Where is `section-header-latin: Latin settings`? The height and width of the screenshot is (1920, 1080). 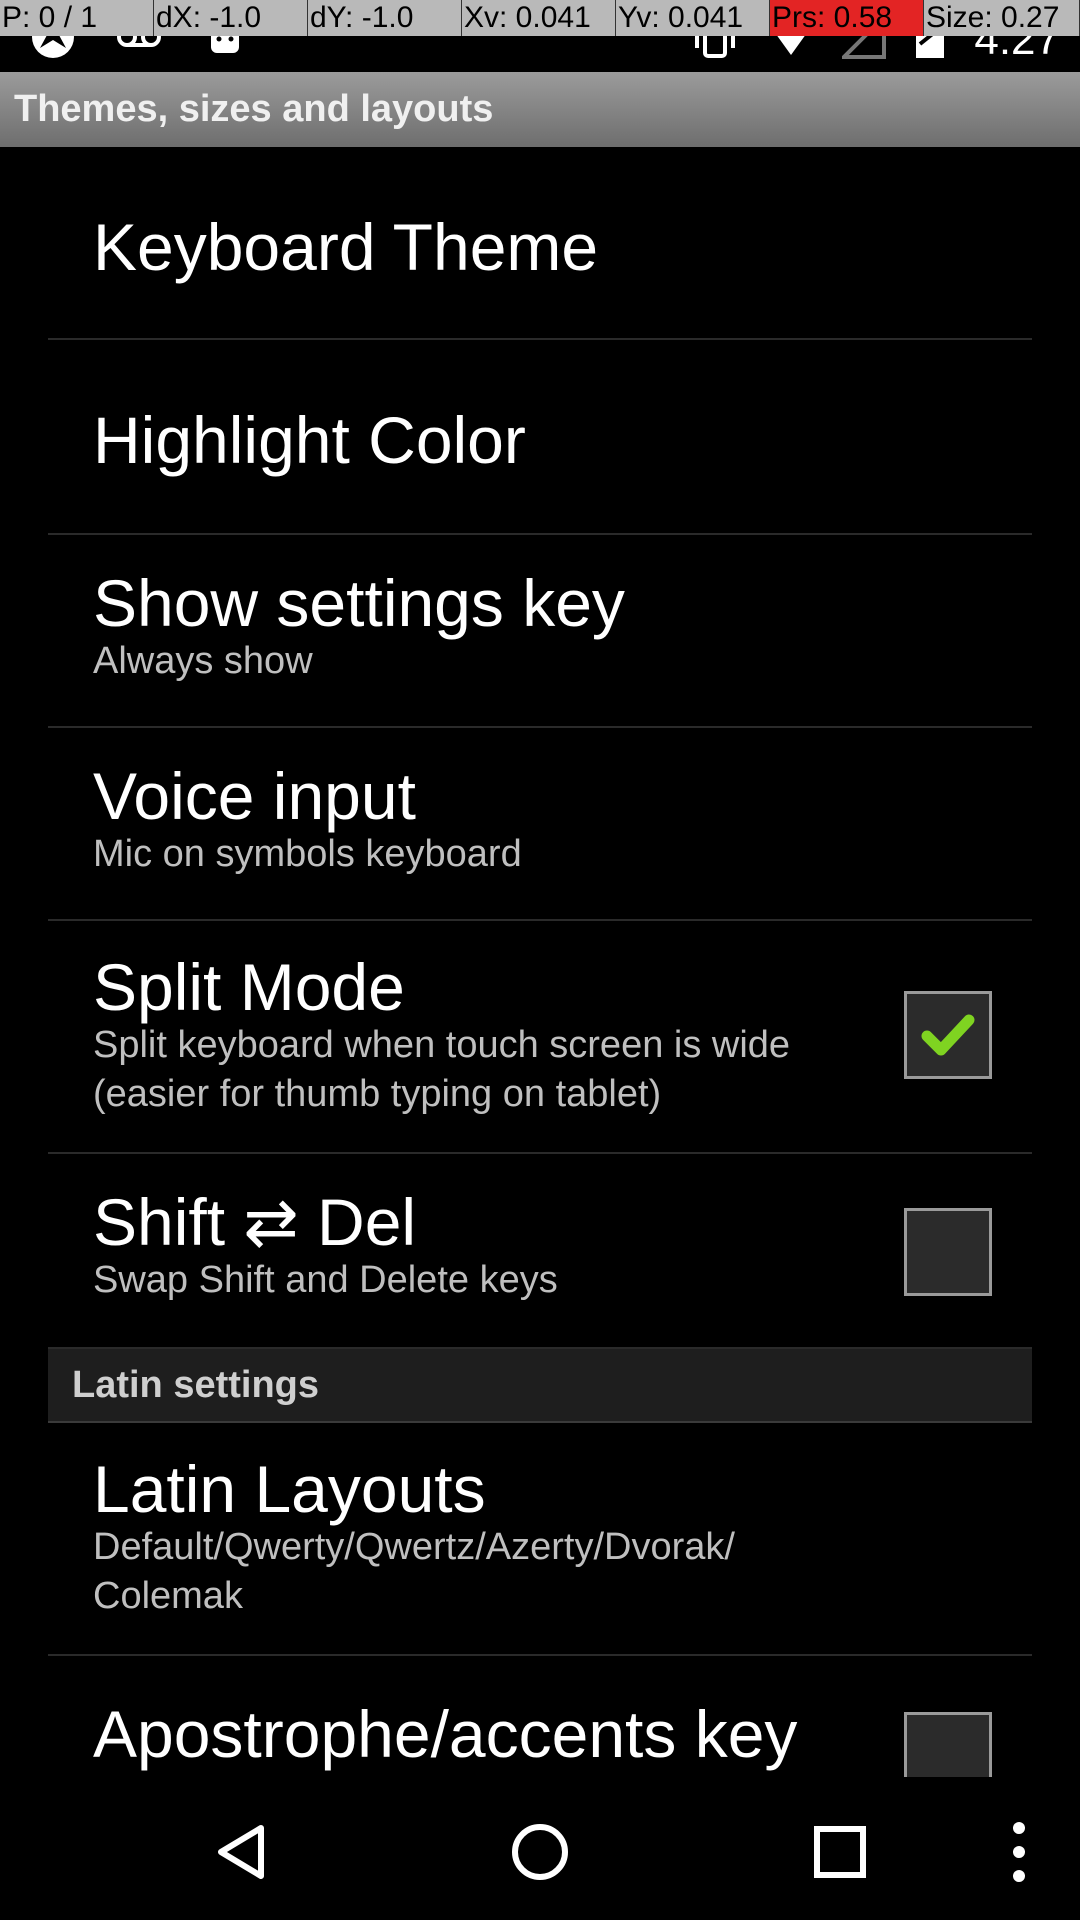 section-header-latin: Latin settings is located at coordinates (540, 1386).